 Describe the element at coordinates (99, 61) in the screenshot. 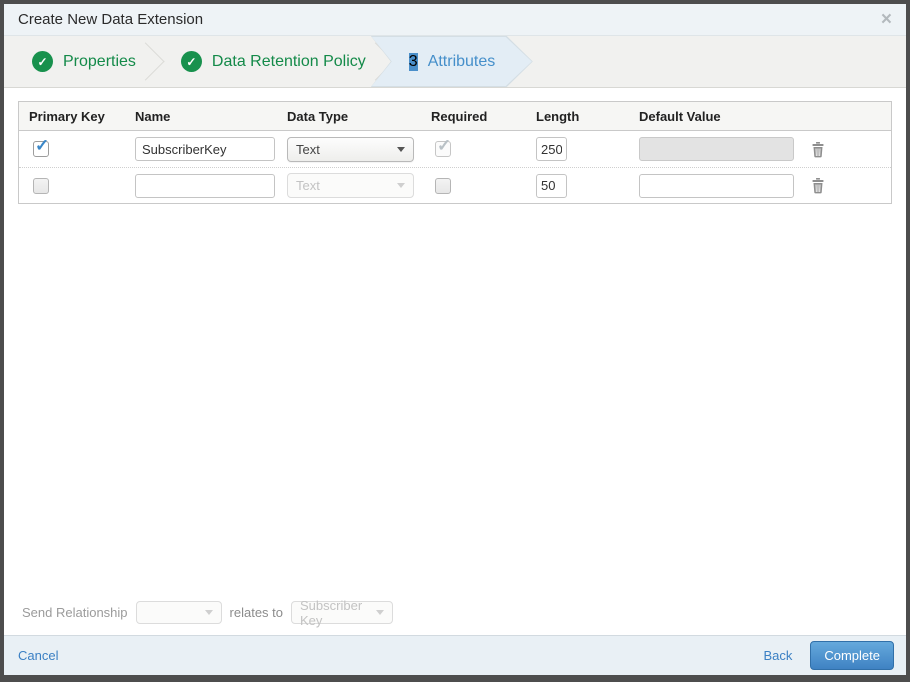

I see `step-label: Properties` at that location.